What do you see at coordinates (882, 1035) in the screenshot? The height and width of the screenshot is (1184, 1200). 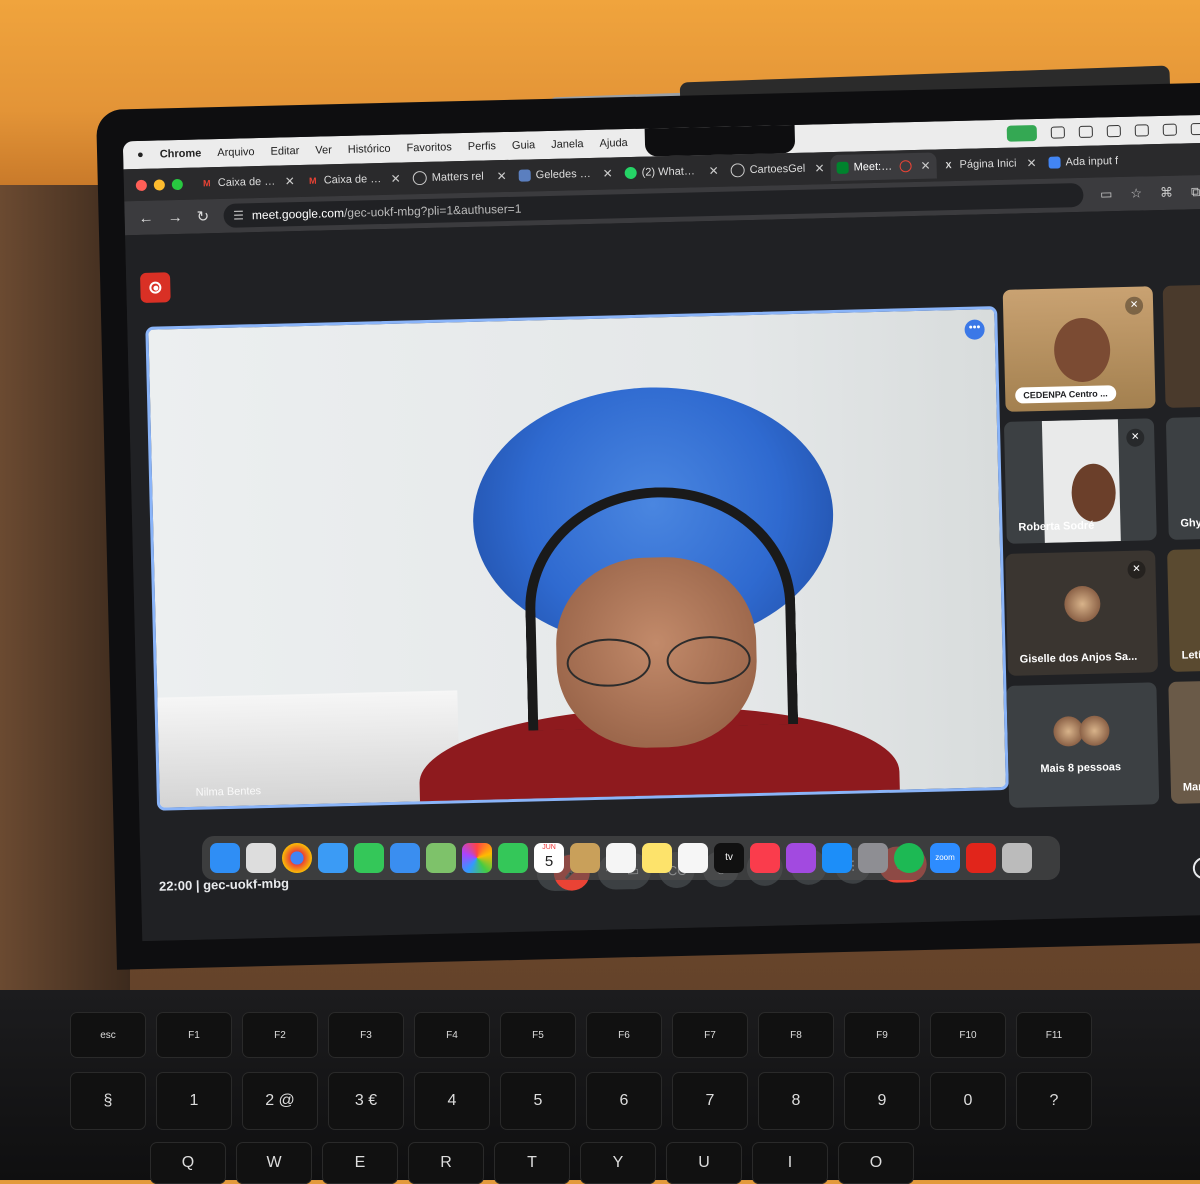 I see `key-f9: F9` at bounding box center [882, 1035].